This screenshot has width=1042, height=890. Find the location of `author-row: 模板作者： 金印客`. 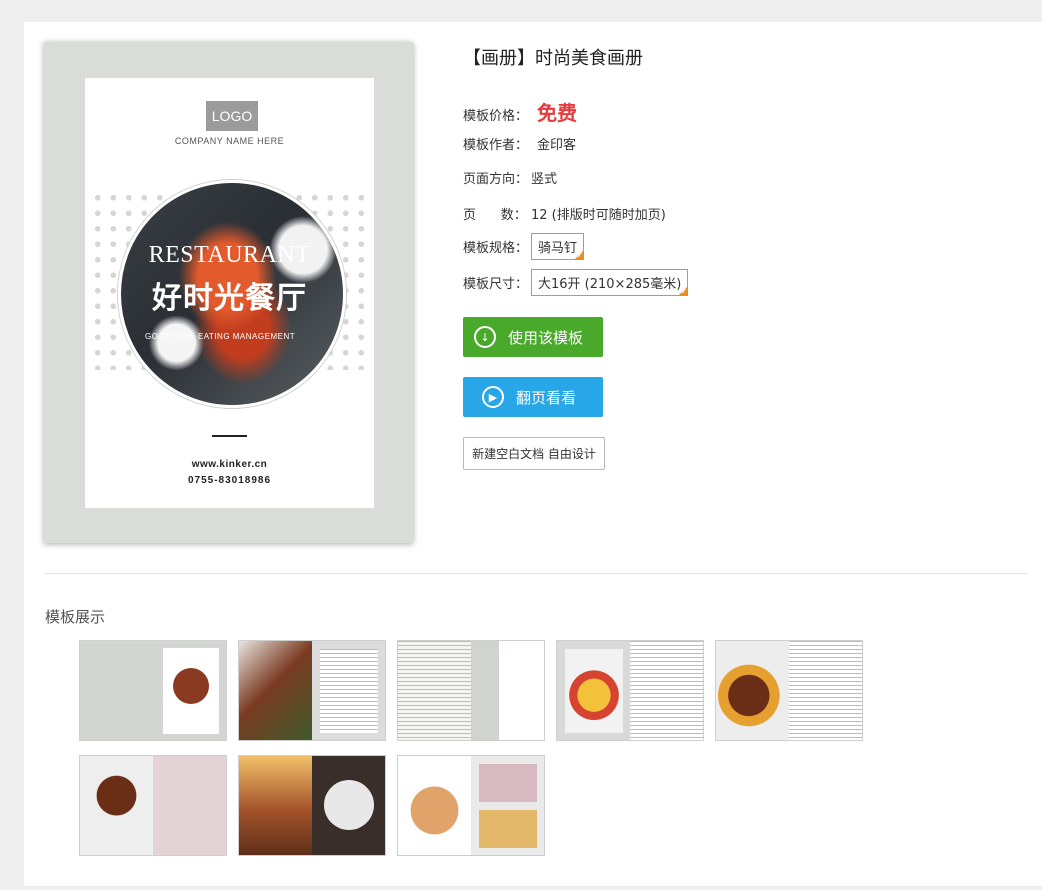

author-row: 模板作者： 金印客 is located at coordinates (519, 143).